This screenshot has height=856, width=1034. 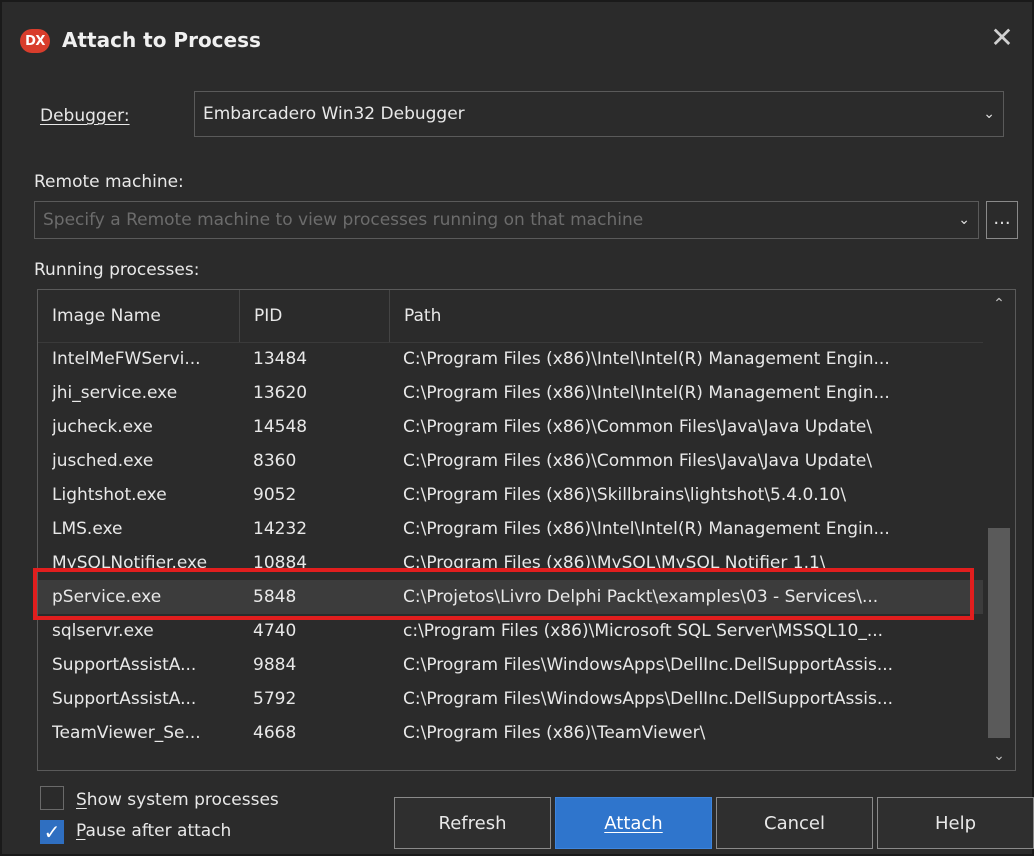 I want to click on process-name-cell: jucheck.exe, so click(x=102, y=427).